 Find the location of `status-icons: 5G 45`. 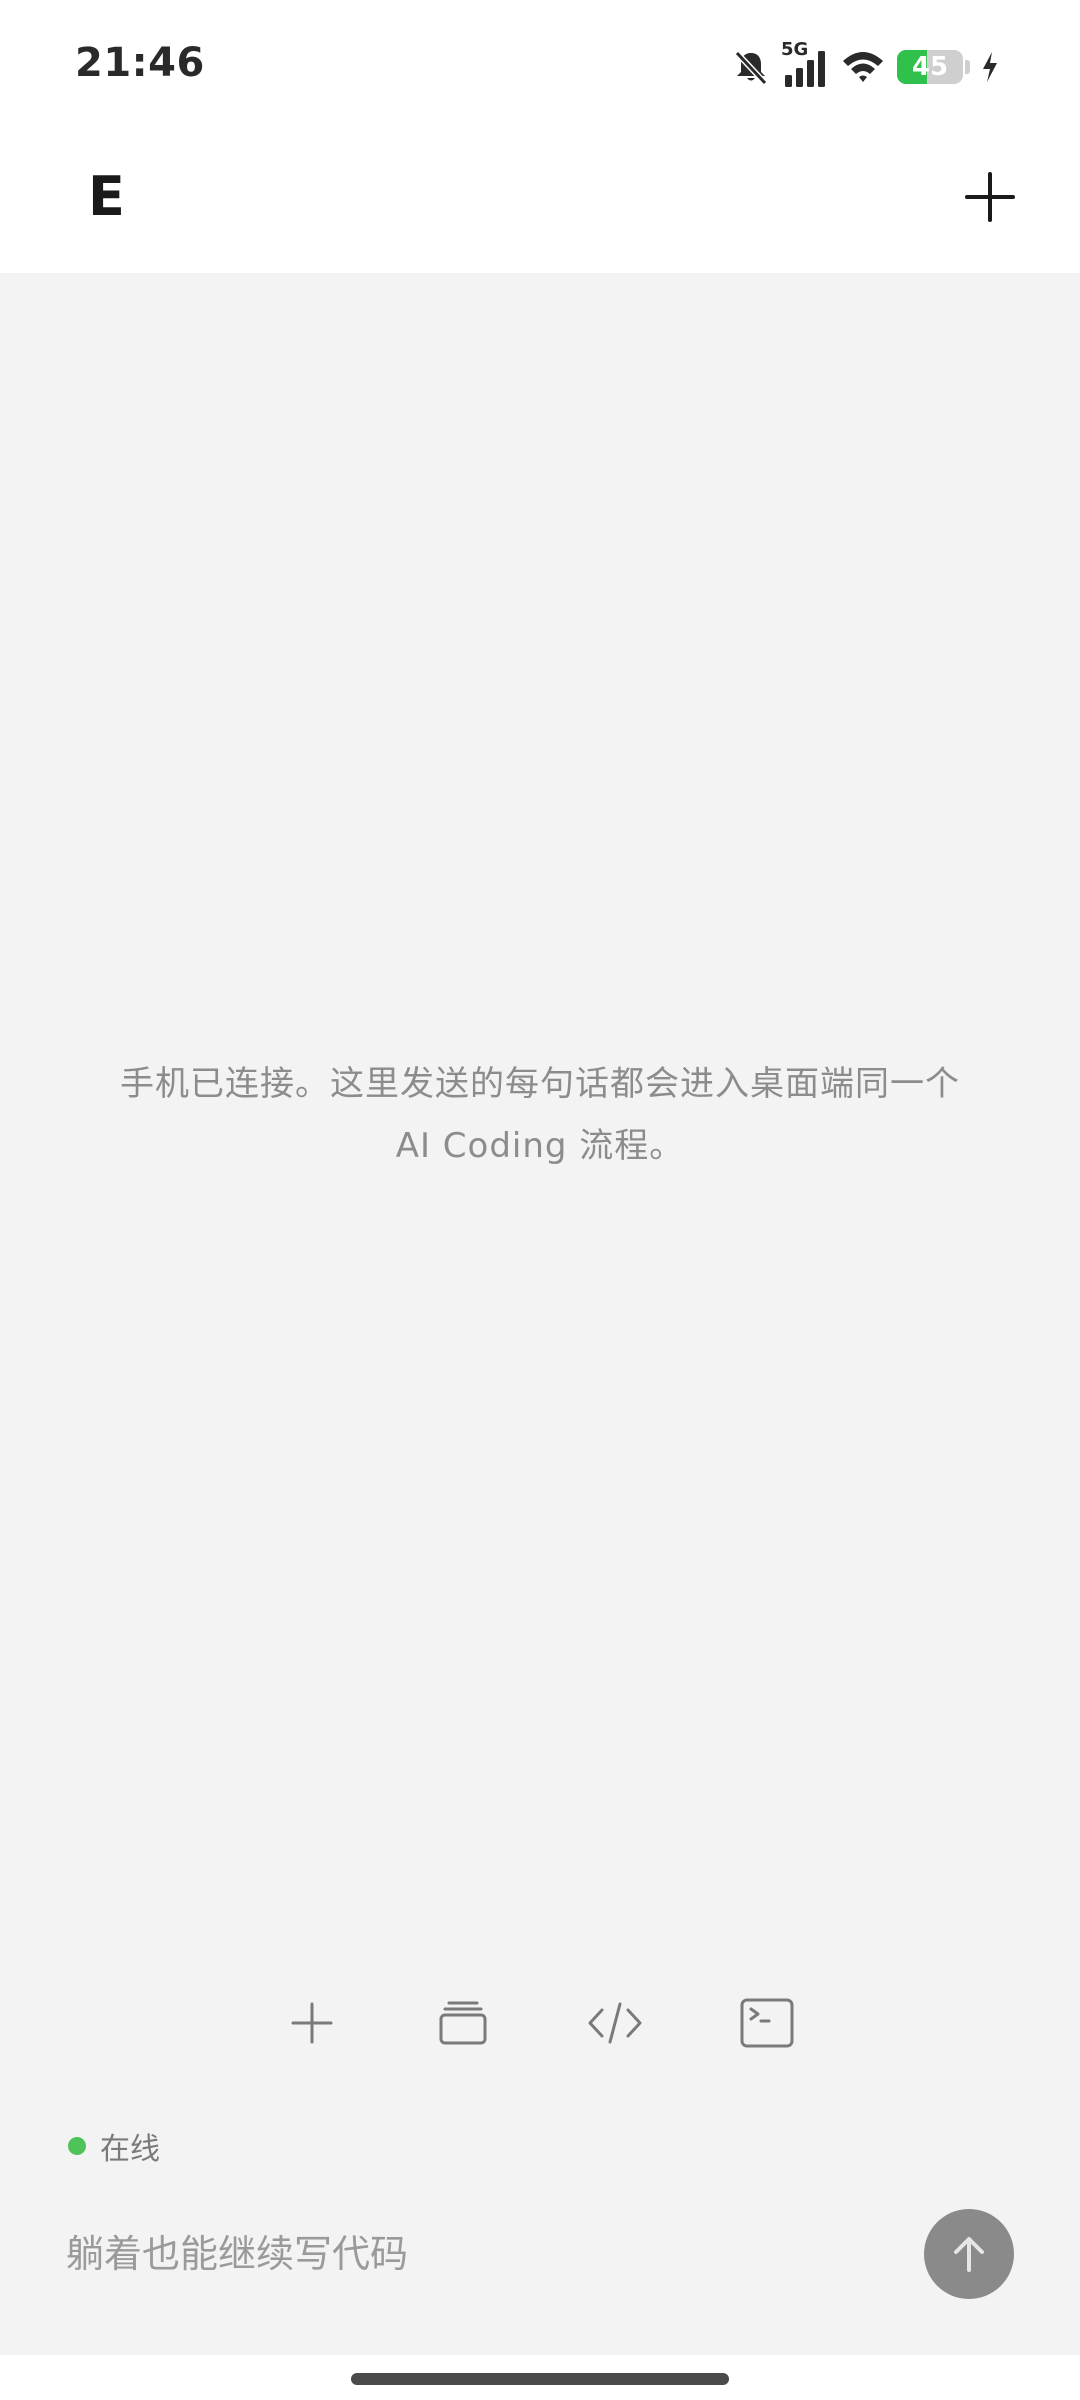

status-icons: 5G 45 is located at coordinates (865, 65).